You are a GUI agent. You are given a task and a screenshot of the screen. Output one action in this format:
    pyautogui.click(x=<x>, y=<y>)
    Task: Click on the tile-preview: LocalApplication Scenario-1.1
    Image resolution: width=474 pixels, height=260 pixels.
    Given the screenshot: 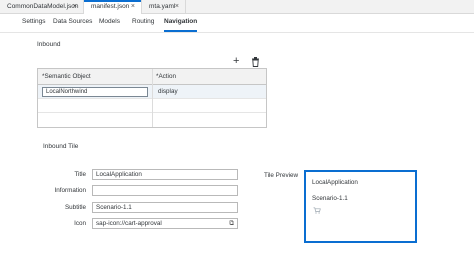 What is the action you would take?
    pyautogui.click(x=360, y=206)
    